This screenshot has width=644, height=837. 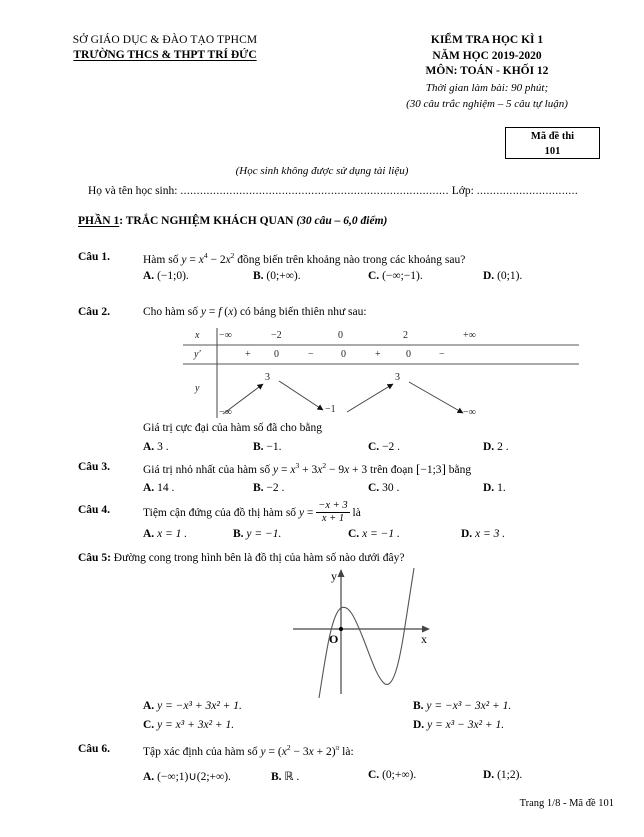 I want to click on question-2-label: Câu 2., so click(x=94, y=312).